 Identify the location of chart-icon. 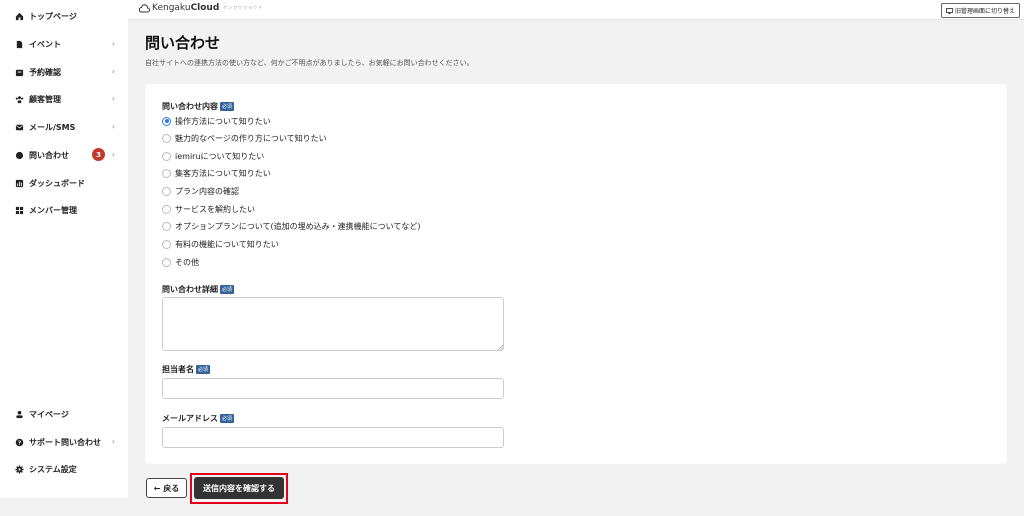
(19, 183).